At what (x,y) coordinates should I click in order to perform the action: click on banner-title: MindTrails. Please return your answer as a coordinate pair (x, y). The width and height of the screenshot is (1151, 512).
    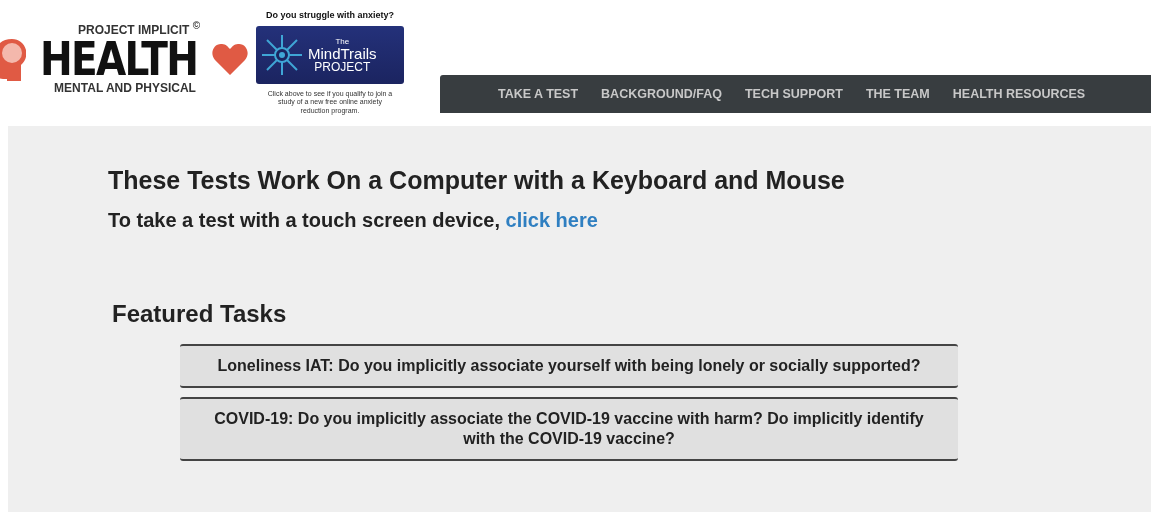
    Looking at the image, I should click on (342, 53).